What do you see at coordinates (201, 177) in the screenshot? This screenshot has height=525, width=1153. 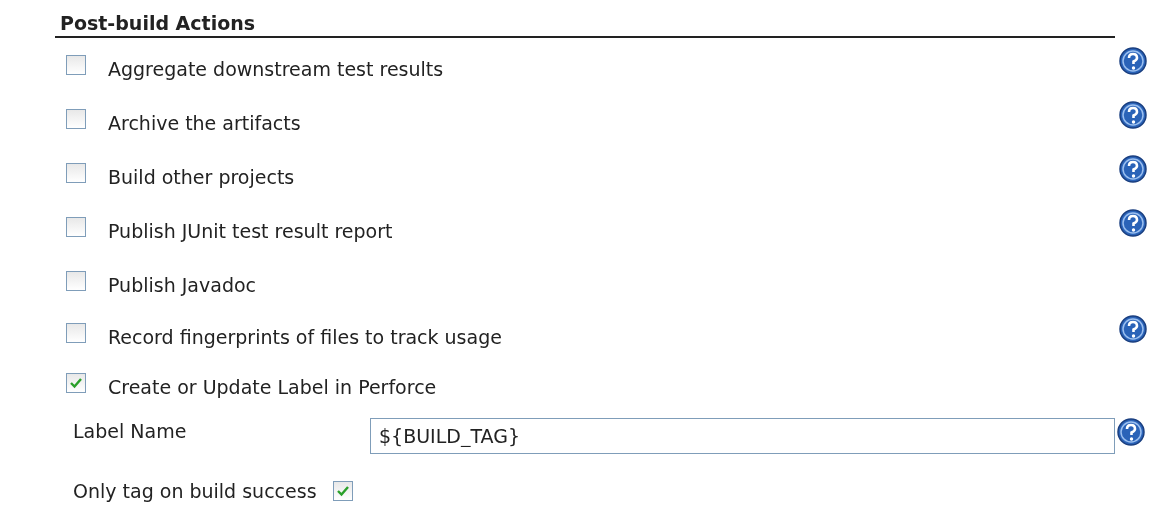 I see `checkbox-label: Build other projects` at bounding box center [201, 177].